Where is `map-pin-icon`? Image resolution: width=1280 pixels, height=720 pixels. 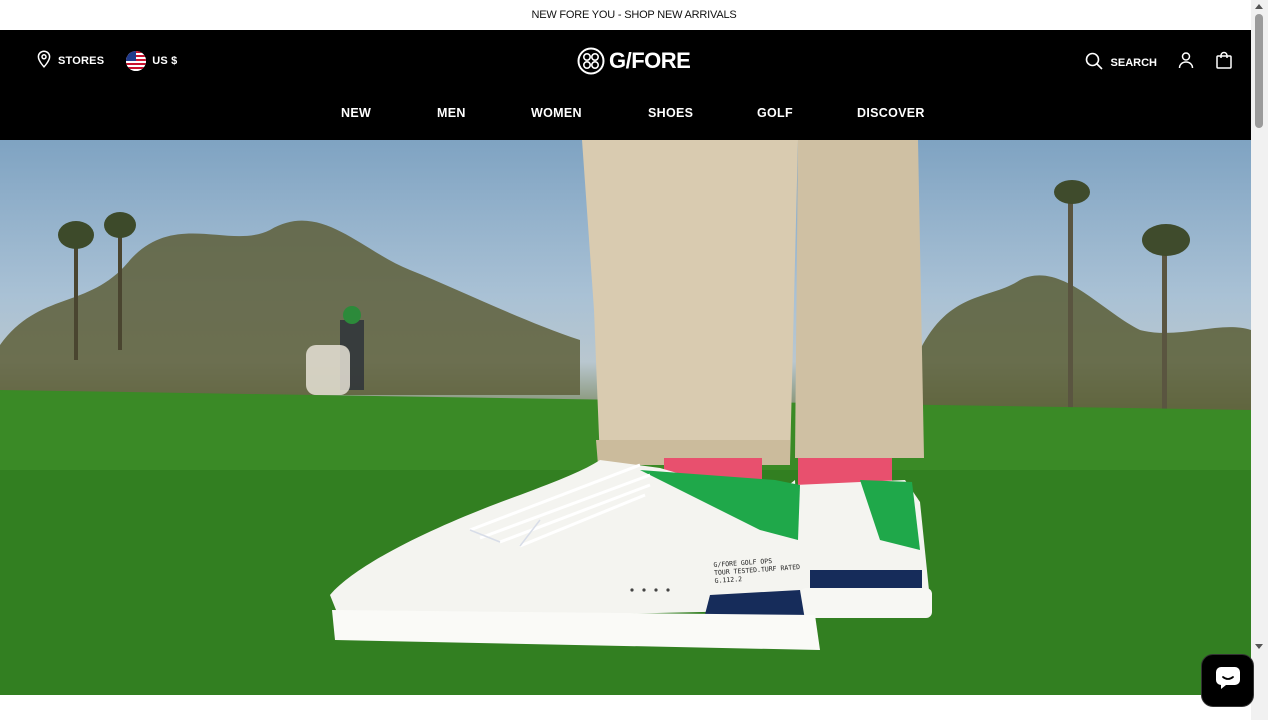
map-pin-icon is located at coordinates (44, 60).